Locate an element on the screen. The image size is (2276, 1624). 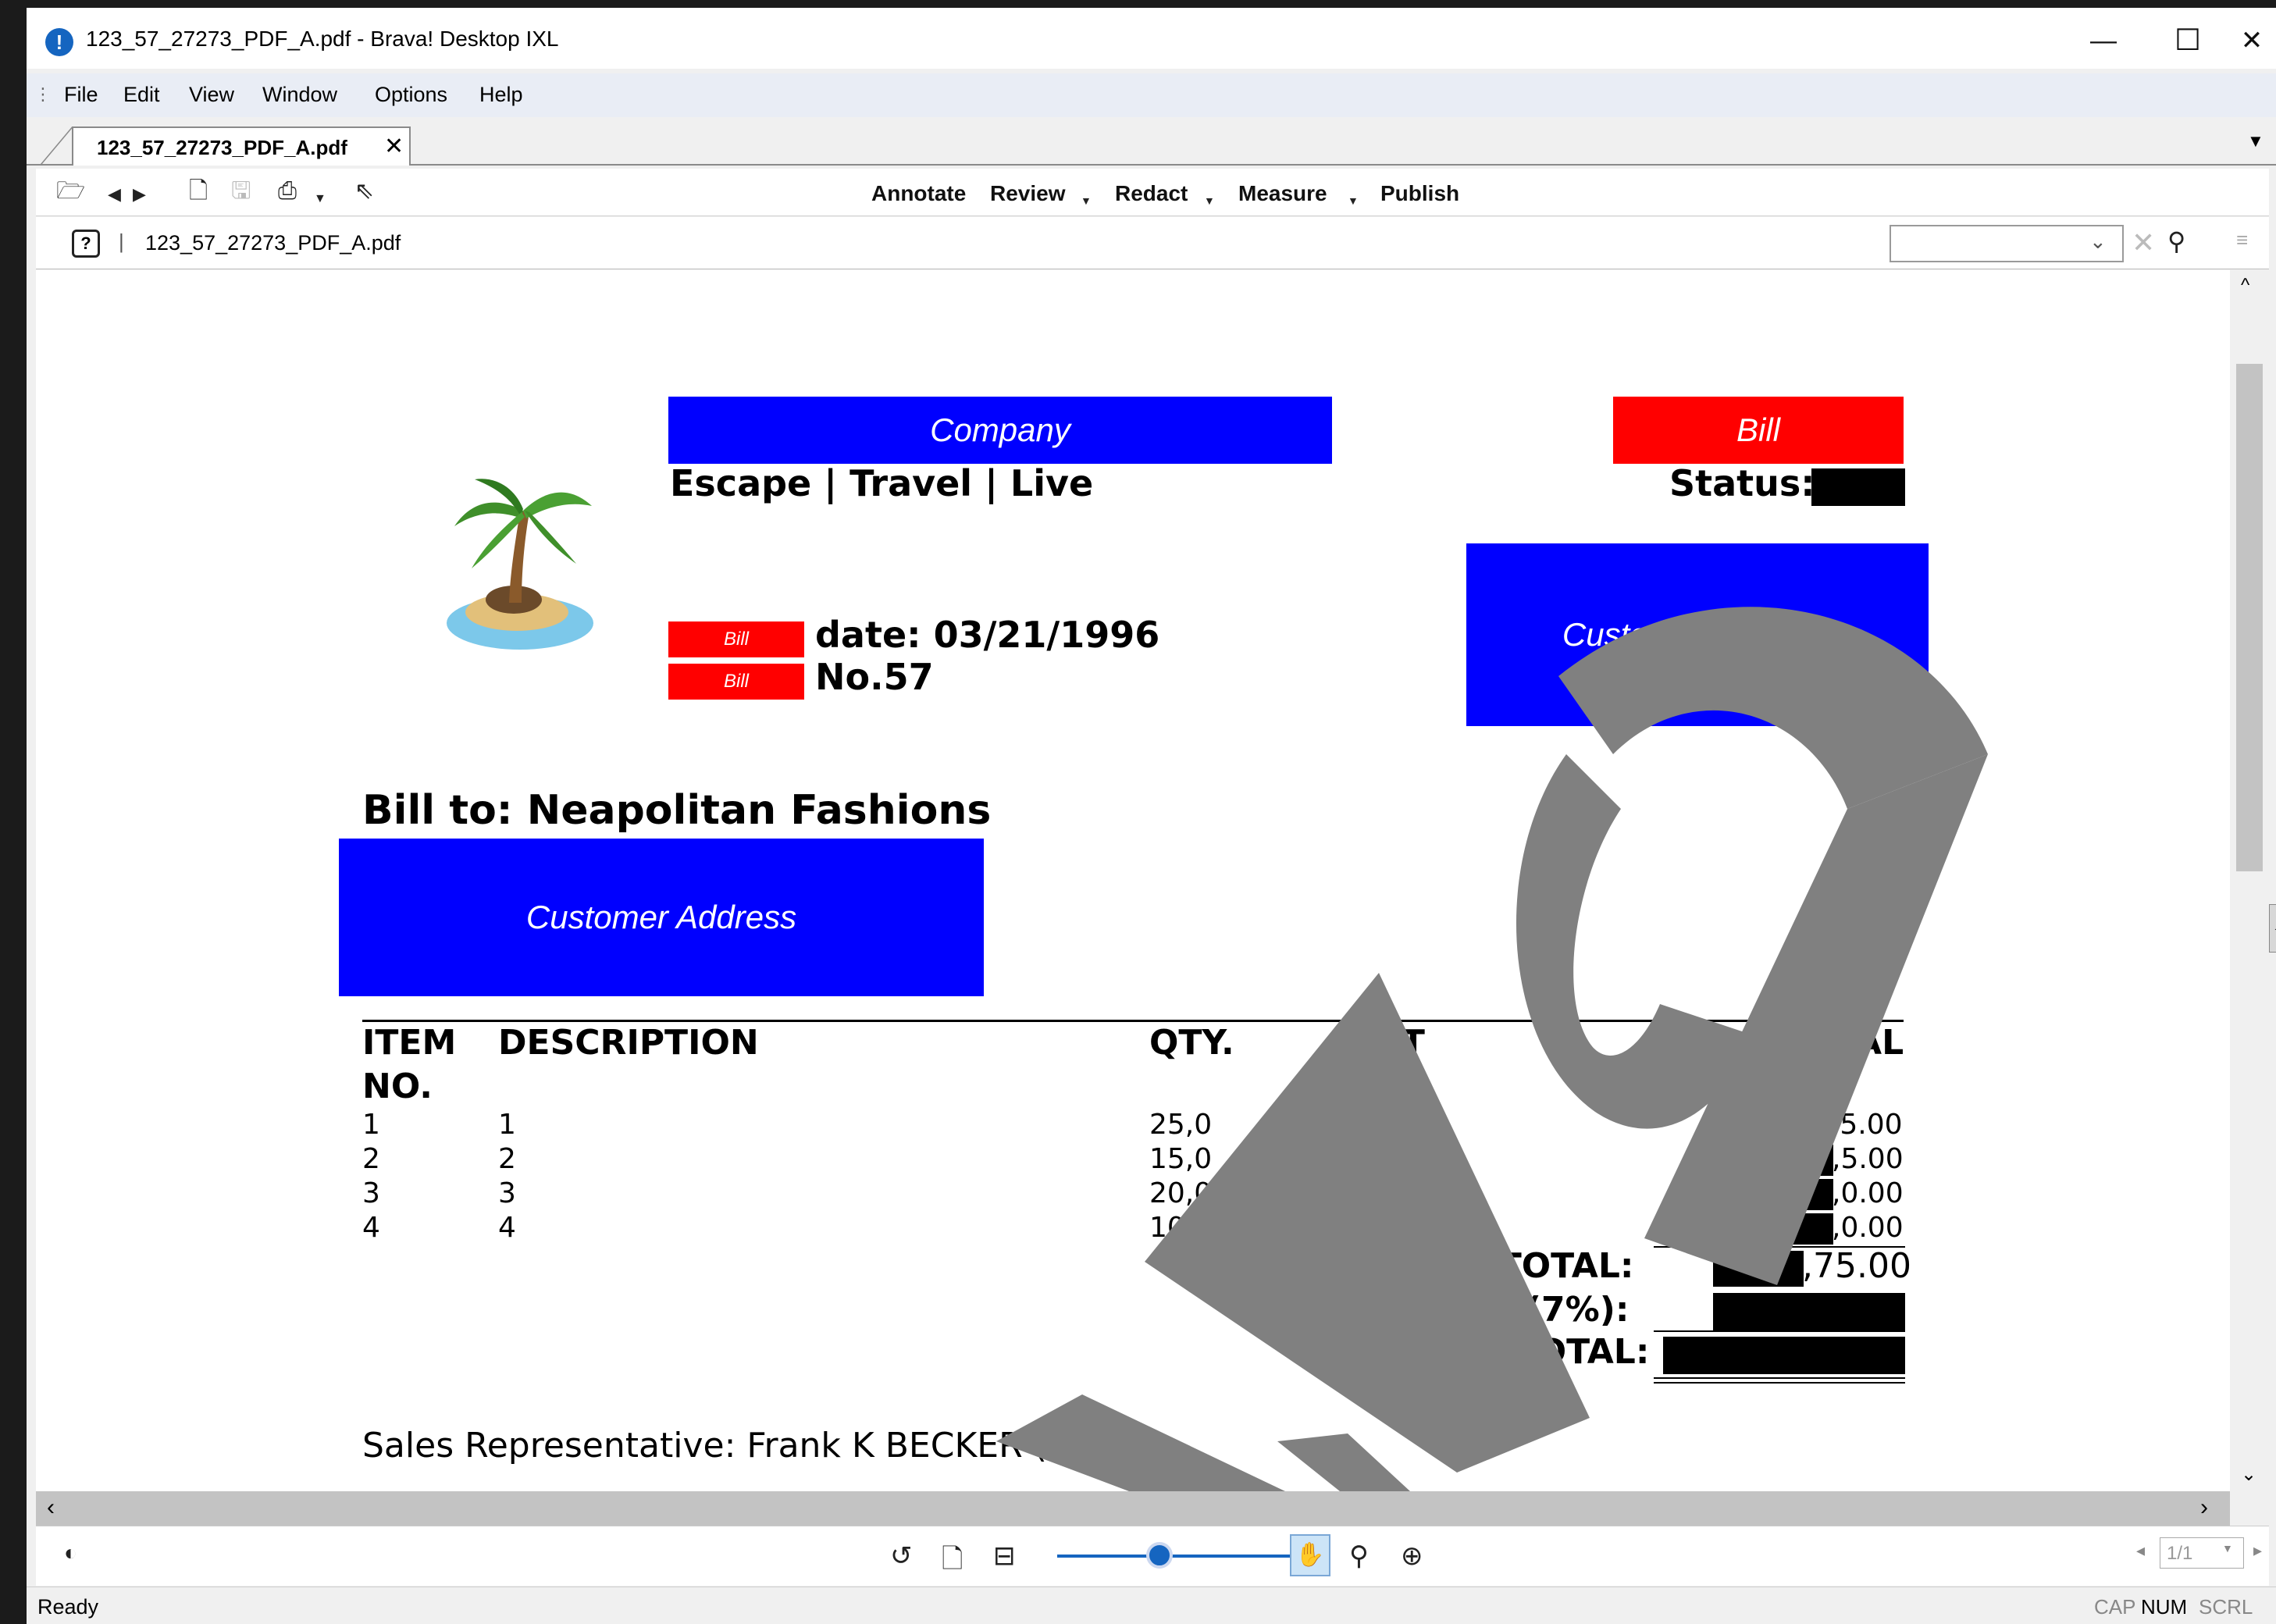
maximize-button: ☐ is located at coordinates (2188, 40).